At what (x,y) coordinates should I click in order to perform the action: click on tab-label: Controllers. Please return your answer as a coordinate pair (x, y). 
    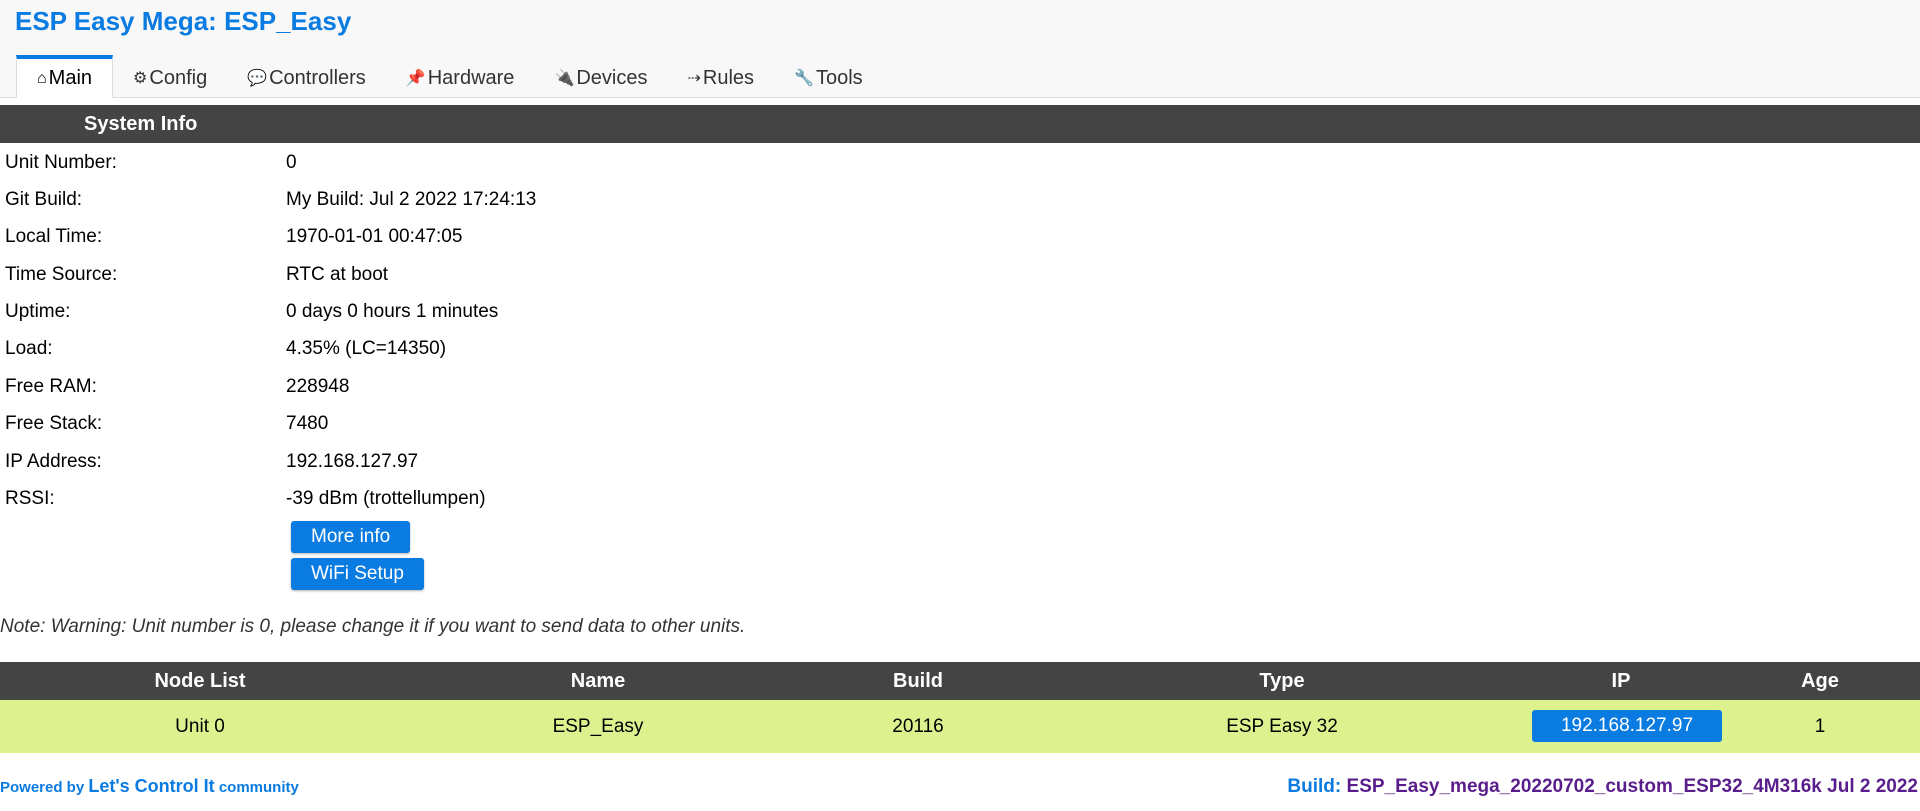
    Looking at the image, I should click on (317, 77).